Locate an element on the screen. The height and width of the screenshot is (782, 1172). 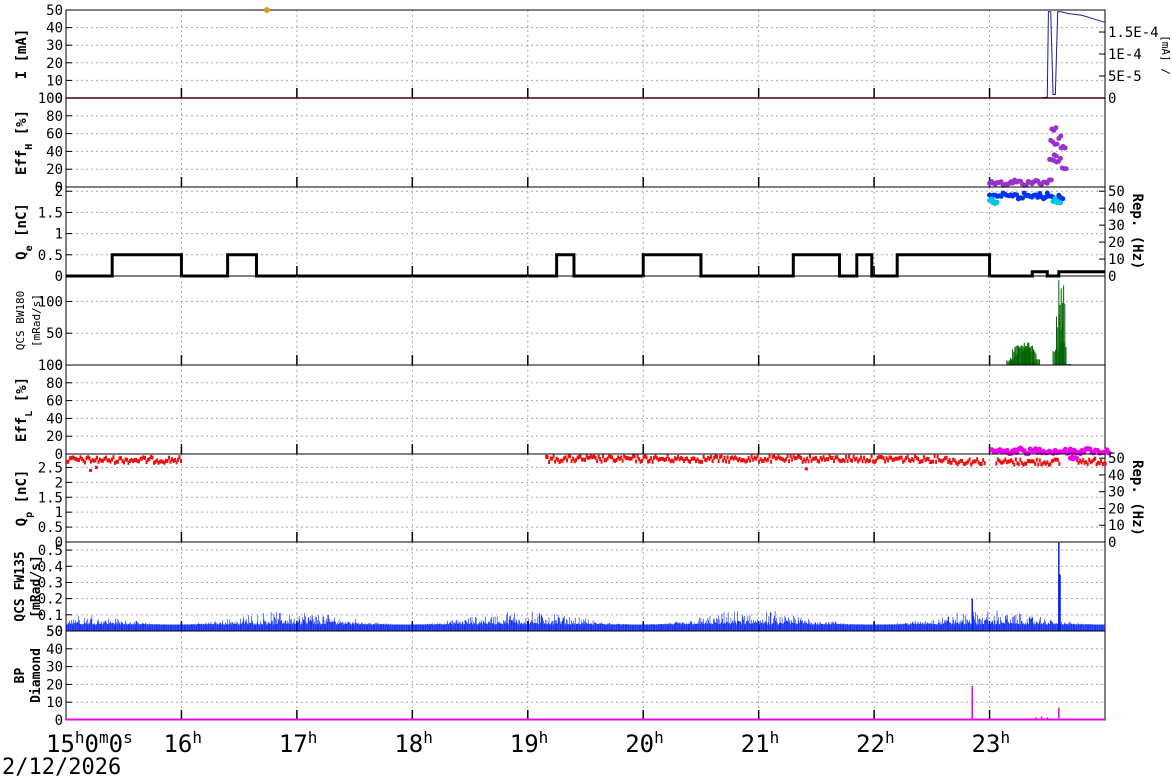
time-label-22: 22h is located at coordinates (875, 743).